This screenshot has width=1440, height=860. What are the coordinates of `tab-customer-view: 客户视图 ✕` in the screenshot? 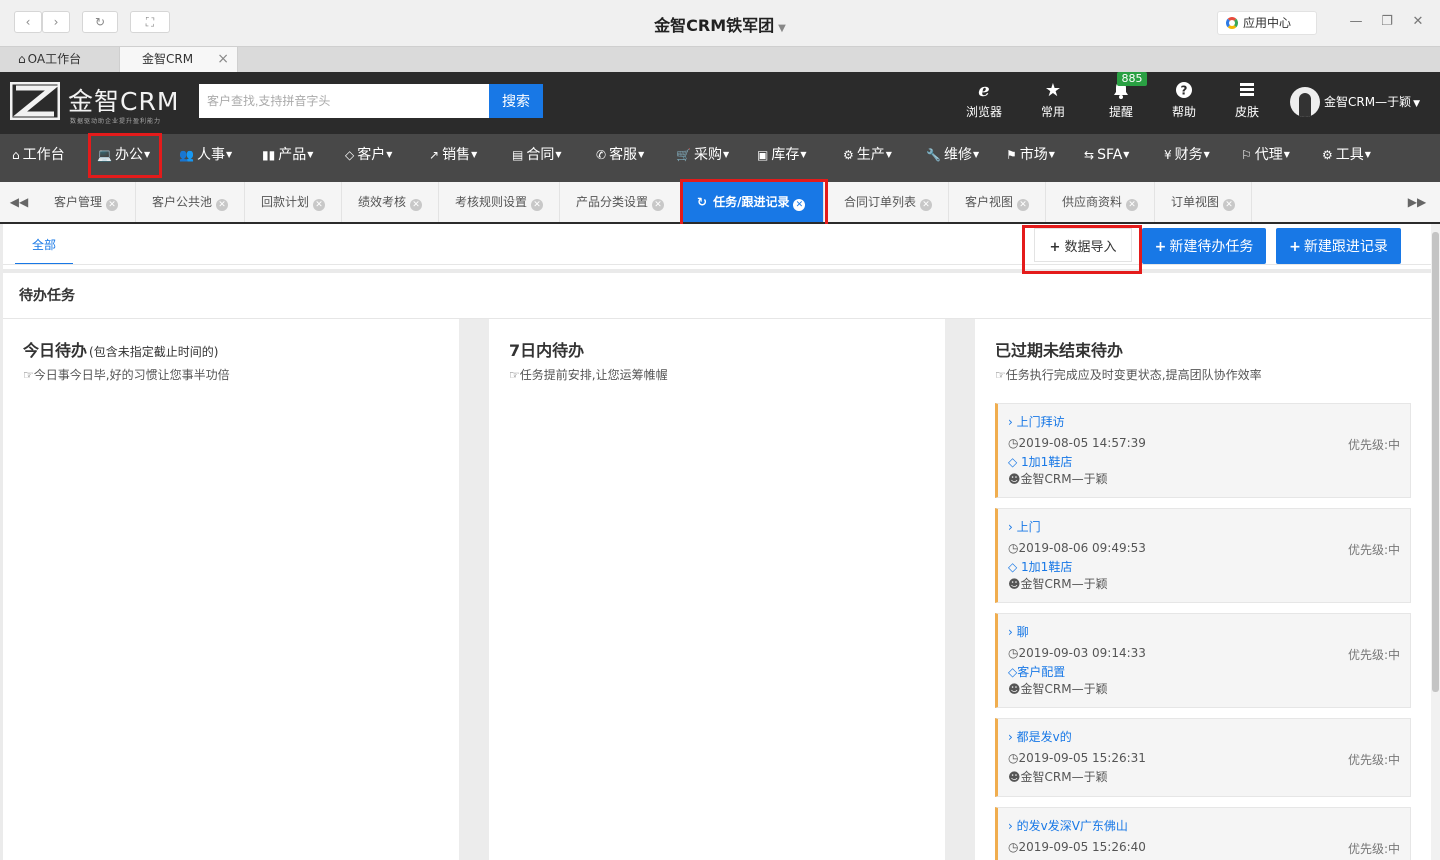 It's located at (997, 202).